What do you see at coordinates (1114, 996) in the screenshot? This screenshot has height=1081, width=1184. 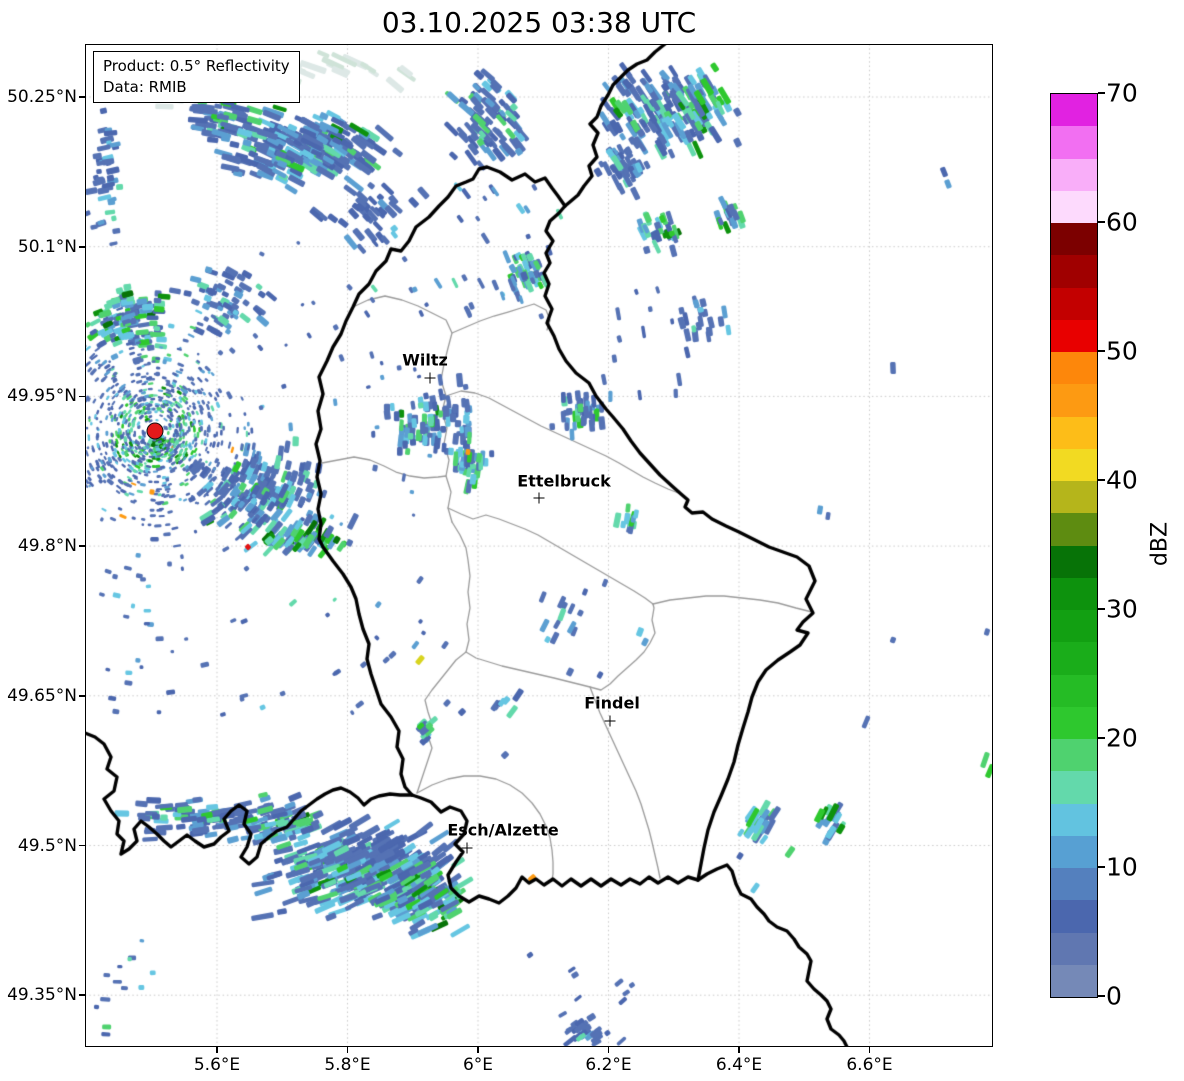 I see `colorbar-tick-label: 0` at bounding box center [1114, 996].